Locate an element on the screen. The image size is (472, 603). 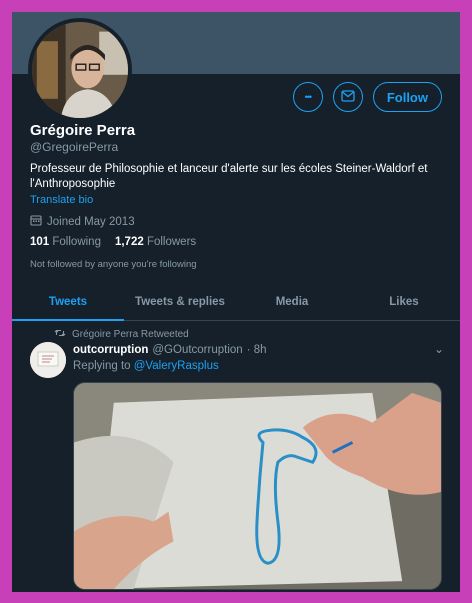
tab-tweets-replies: Tweets & replies is located at coordinates (180, 301).